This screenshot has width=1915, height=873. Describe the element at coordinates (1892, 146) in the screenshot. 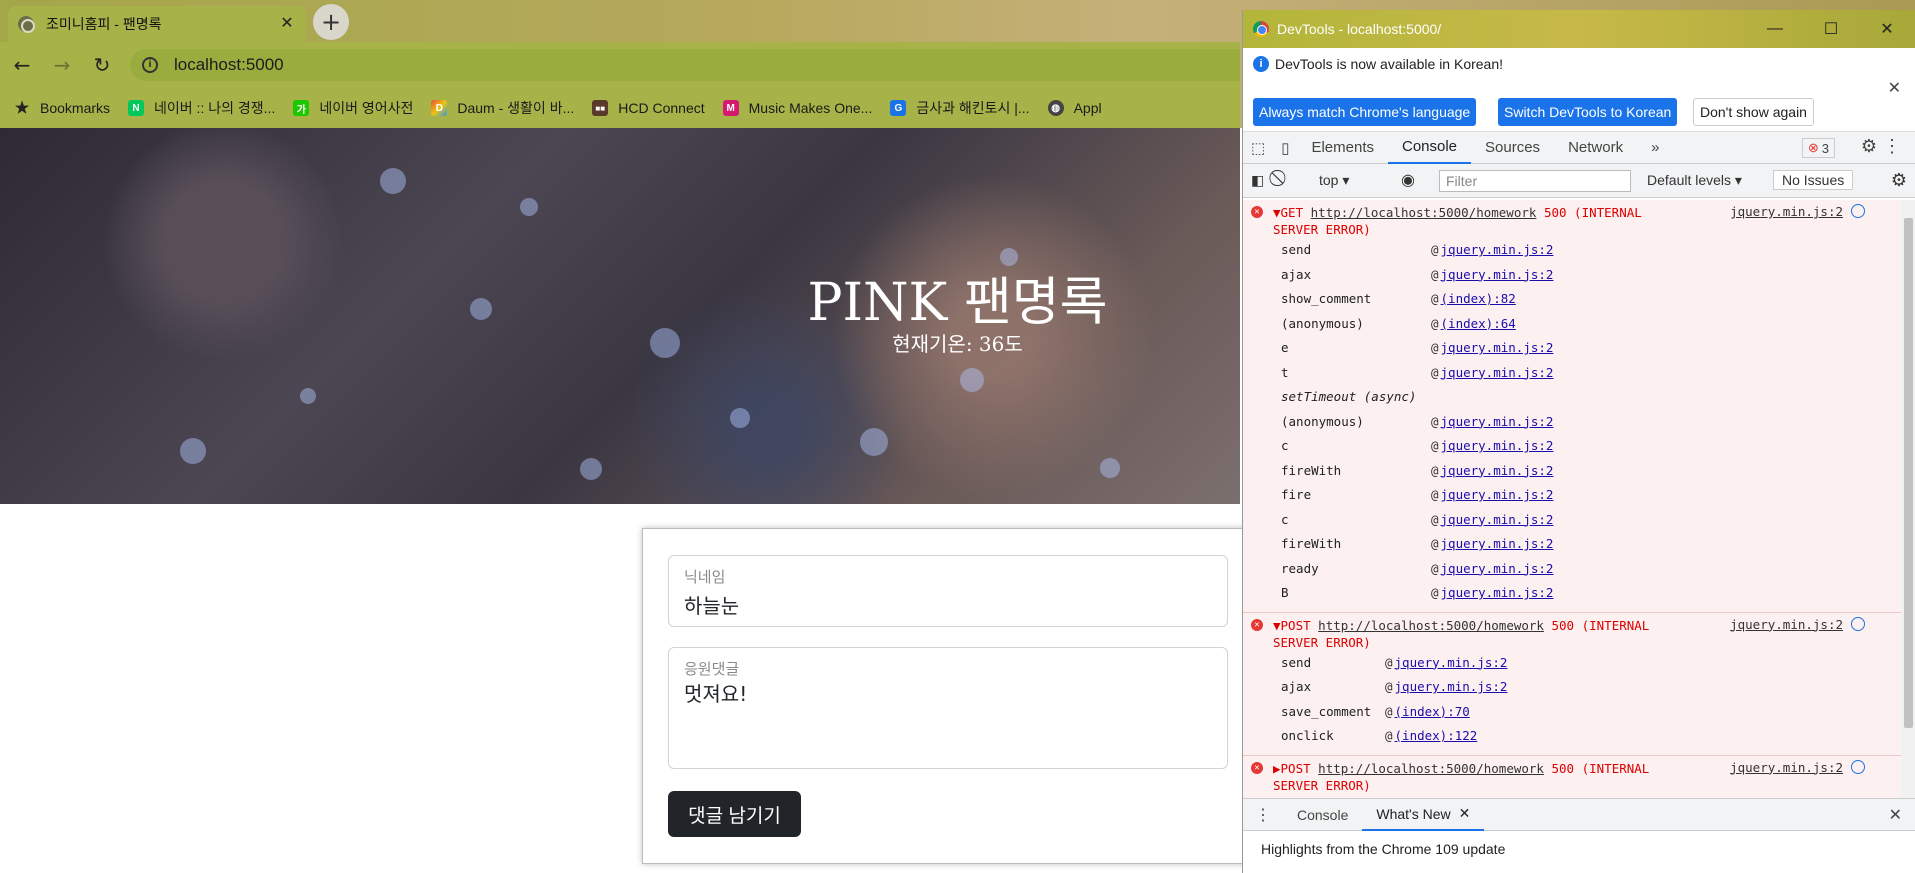

I see `more-menu-icon: ⋮` at that location.